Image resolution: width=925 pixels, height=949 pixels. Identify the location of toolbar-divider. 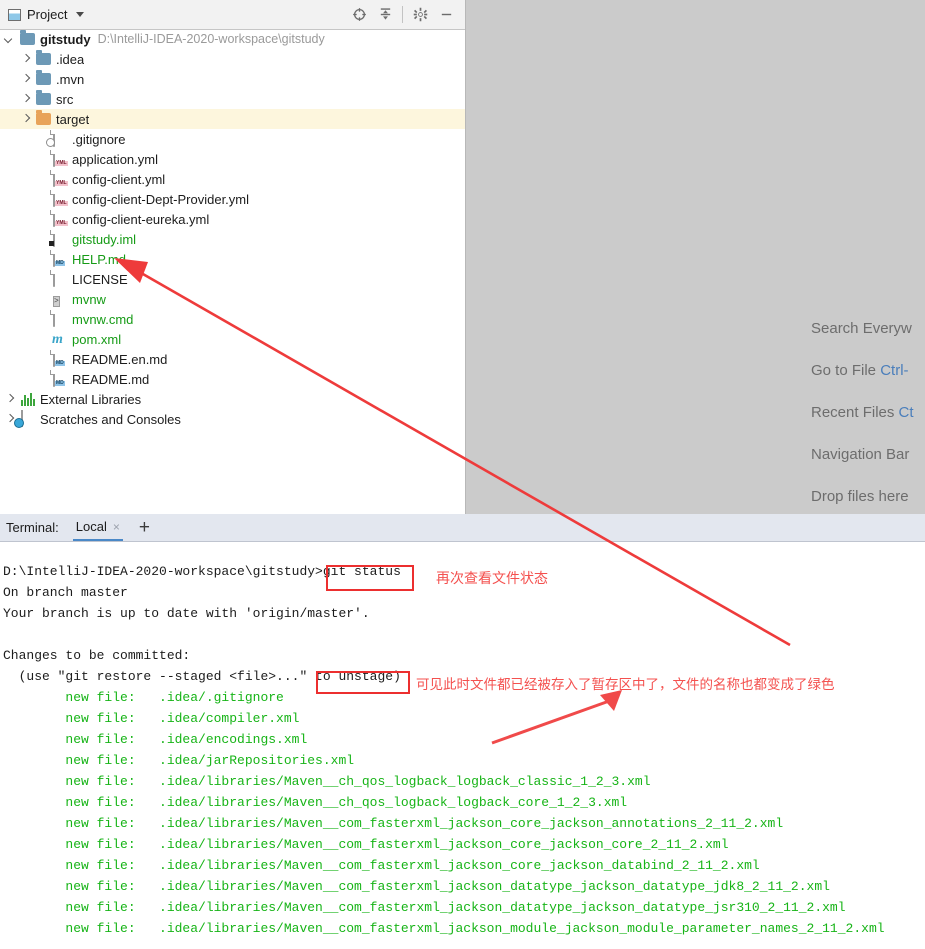
(402, 14).